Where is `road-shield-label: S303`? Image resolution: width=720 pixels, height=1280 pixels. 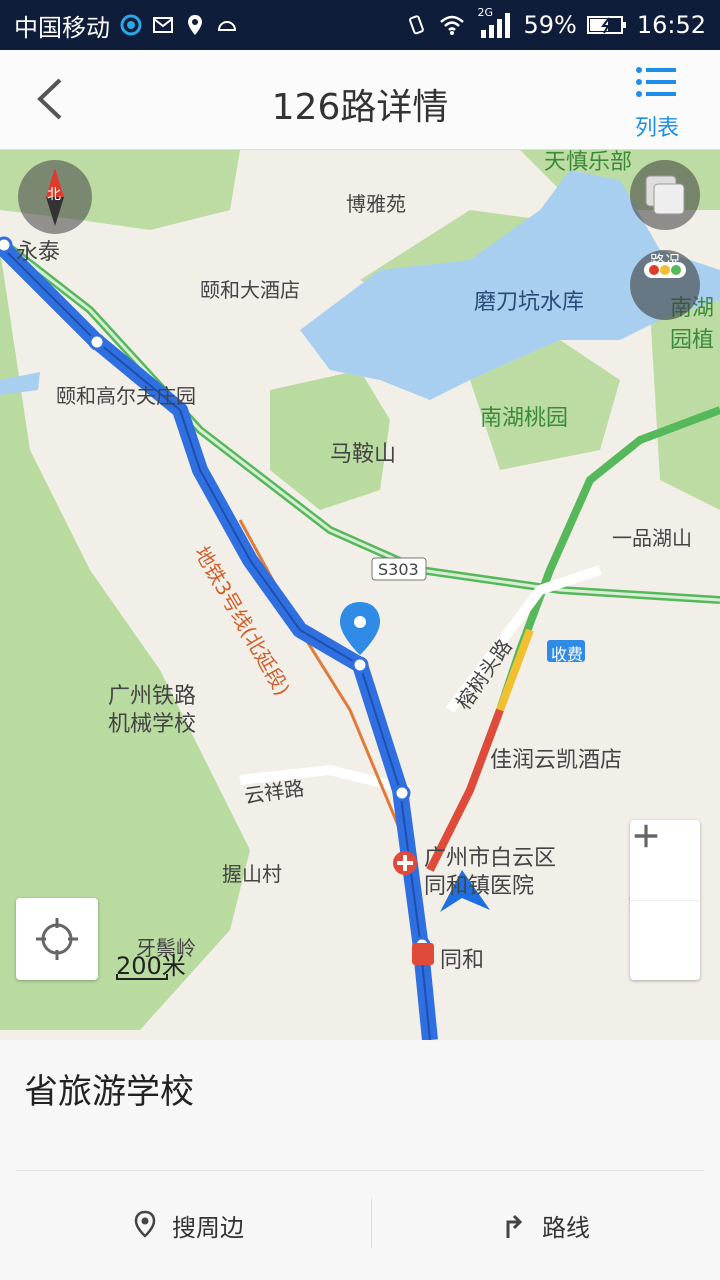 road-shield-label: S303 is located at coordinates (398, 569).